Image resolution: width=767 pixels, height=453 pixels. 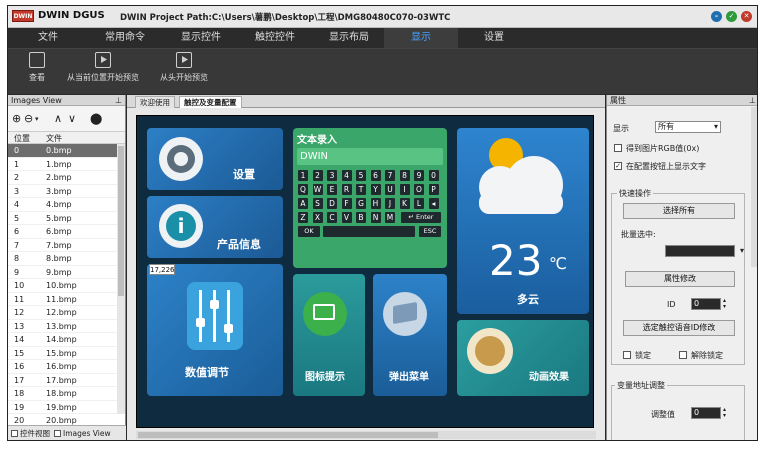 What do you see at coordinates (346, 203) in the screenshot?
I see `key-F: F` at bounding box center [346, 203].